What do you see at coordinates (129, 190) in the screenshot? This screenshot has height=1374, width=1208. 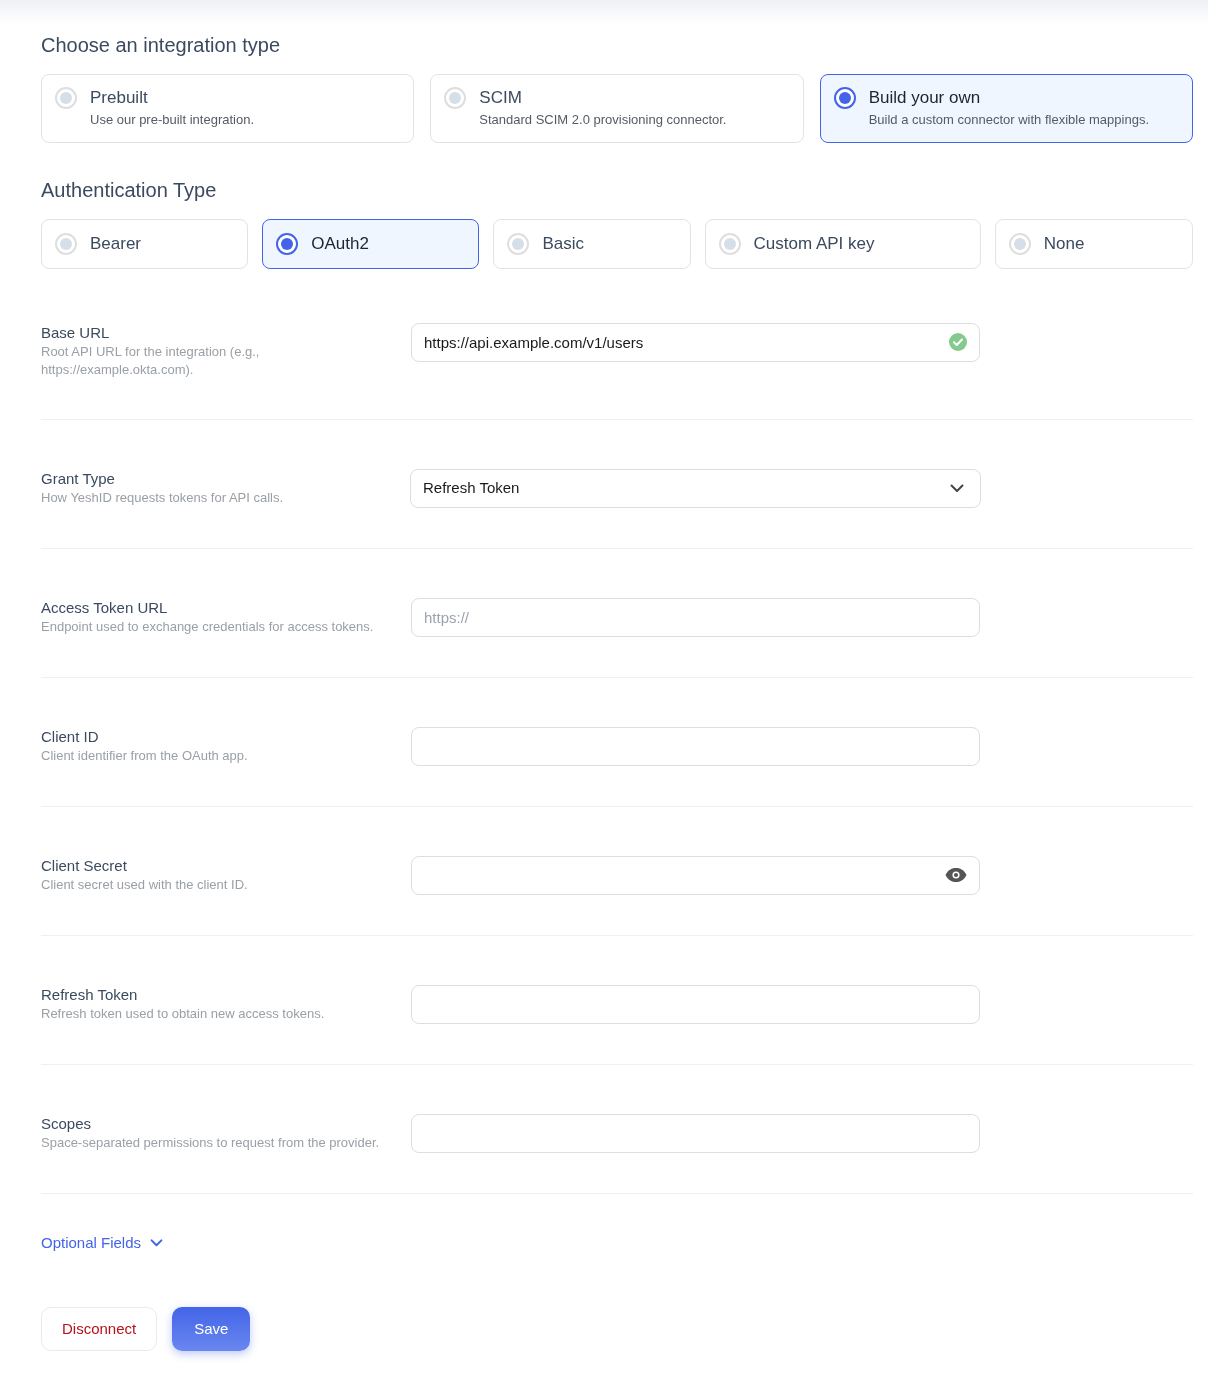 I see `section-heading: Authentication Type` at bounding box center [129, 190].